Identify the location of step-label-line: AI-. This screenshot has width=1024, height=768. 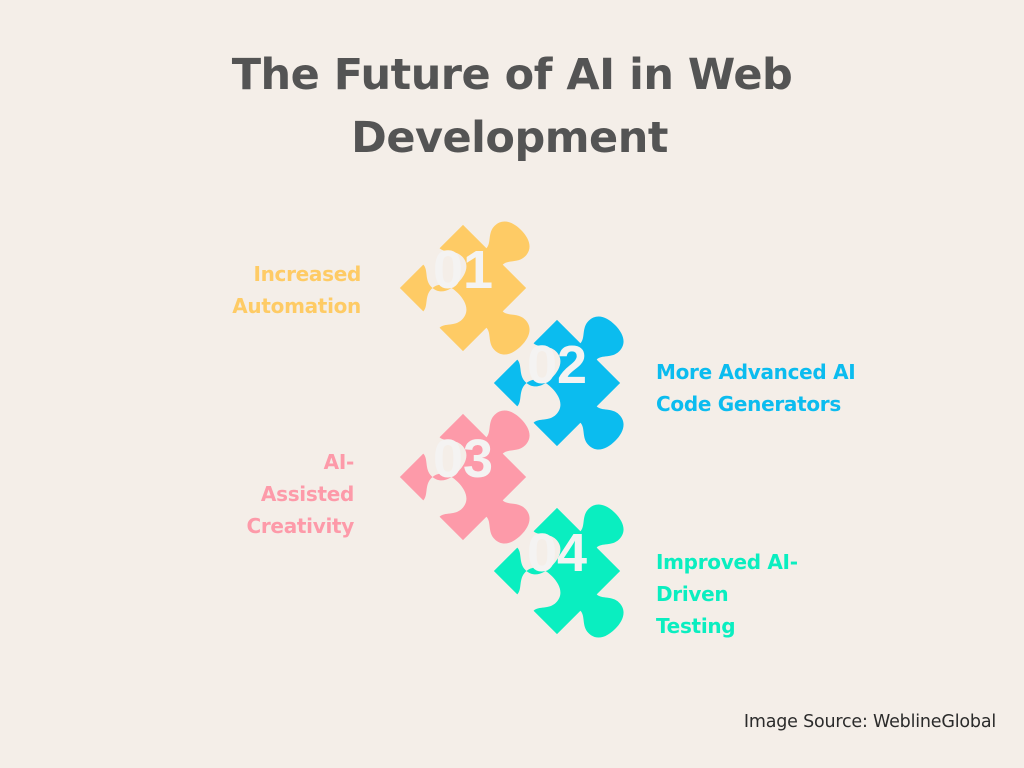
(339, 462).